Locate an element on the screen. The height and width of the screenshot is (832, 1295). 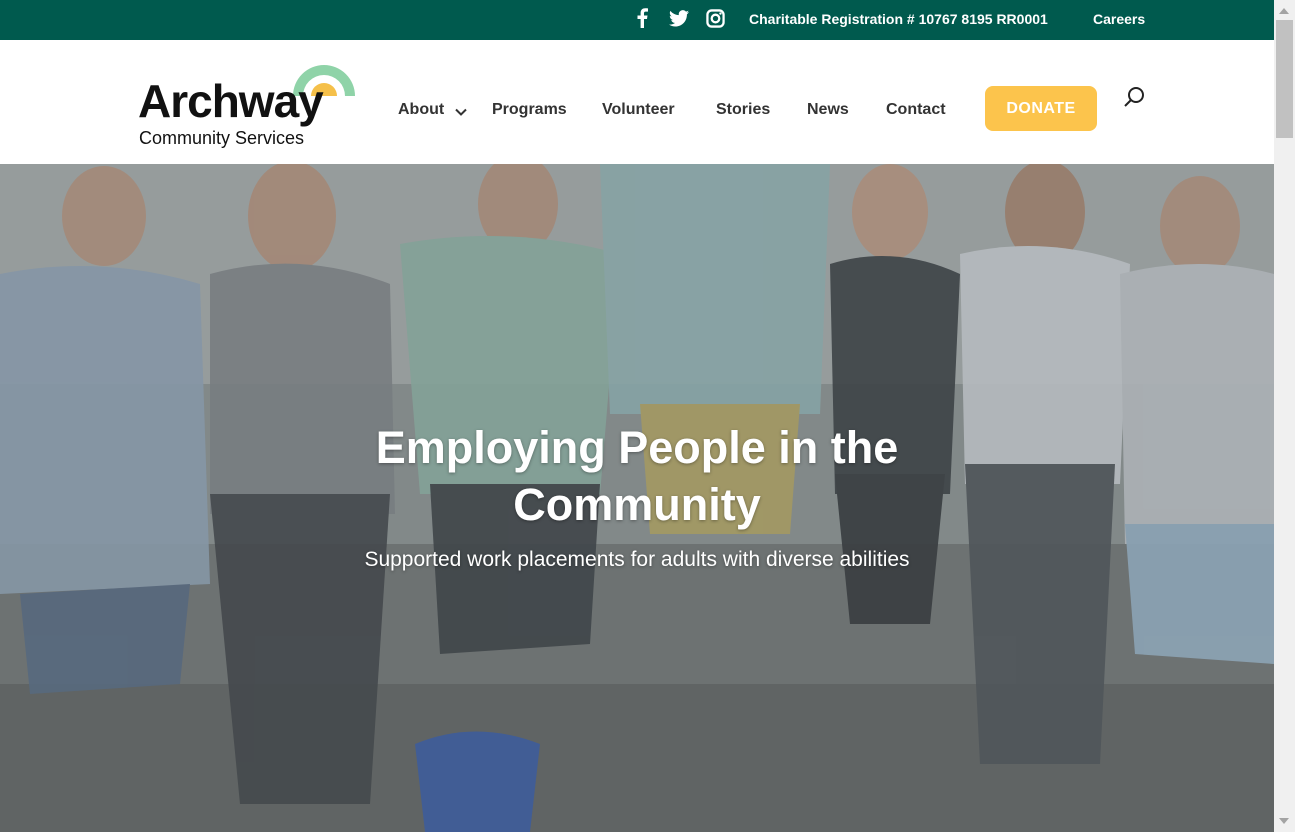
nav-volunteer: Volunteer is located at coordinates (638, 110).